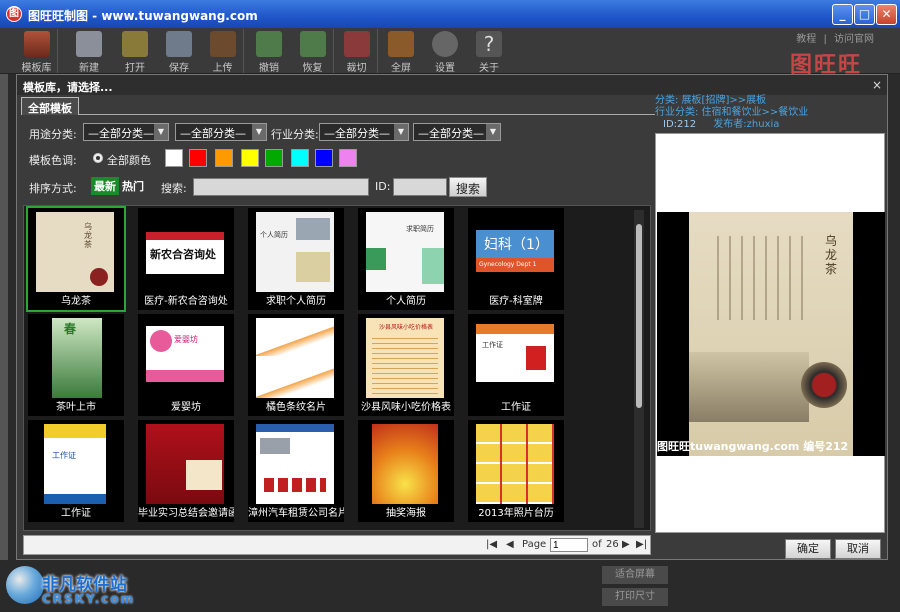  What do you see at coordinates (50, 106) in the screenshot?
I see `tab-all-templates: 全部模板` at bounding box center [50, 106].